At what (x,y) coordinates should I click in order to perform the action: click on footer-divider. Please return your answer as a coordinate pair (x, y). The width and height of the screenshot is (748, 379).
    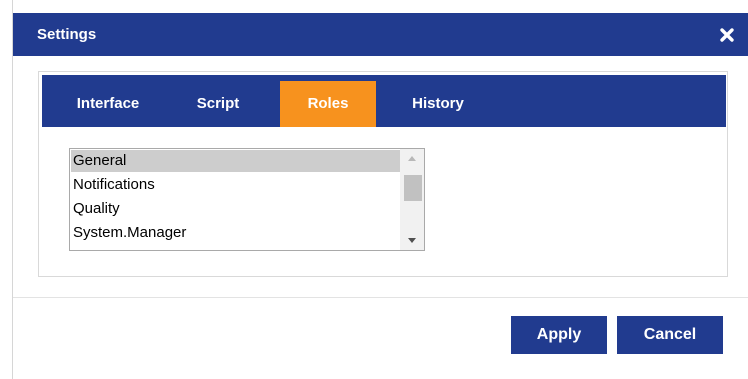
    Looking at the image, I should click on (380, 297).